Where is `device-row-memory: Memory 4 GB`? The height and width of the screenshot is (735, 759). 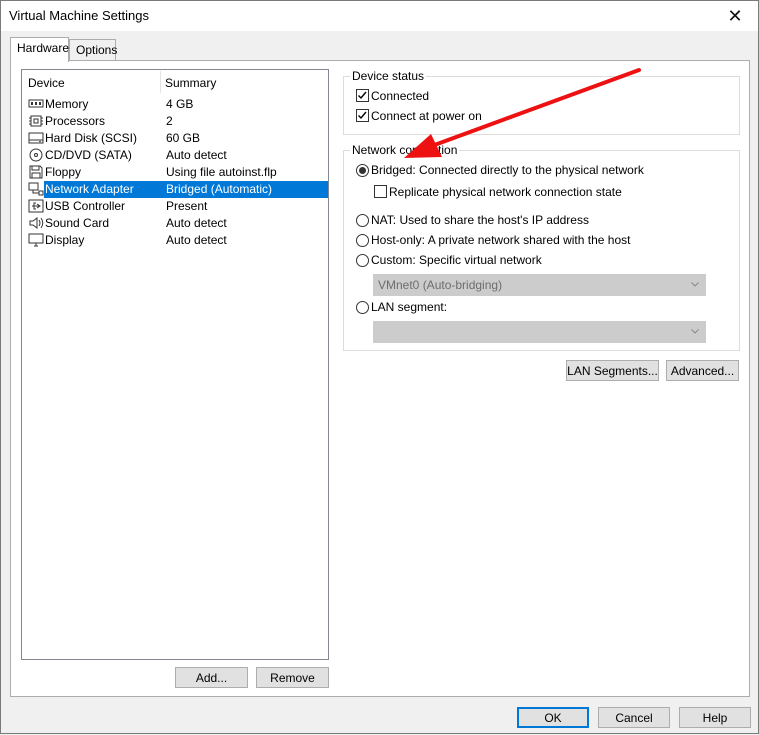
device-row-memory: Memory 4 GB is located at coordinates (177, 104).